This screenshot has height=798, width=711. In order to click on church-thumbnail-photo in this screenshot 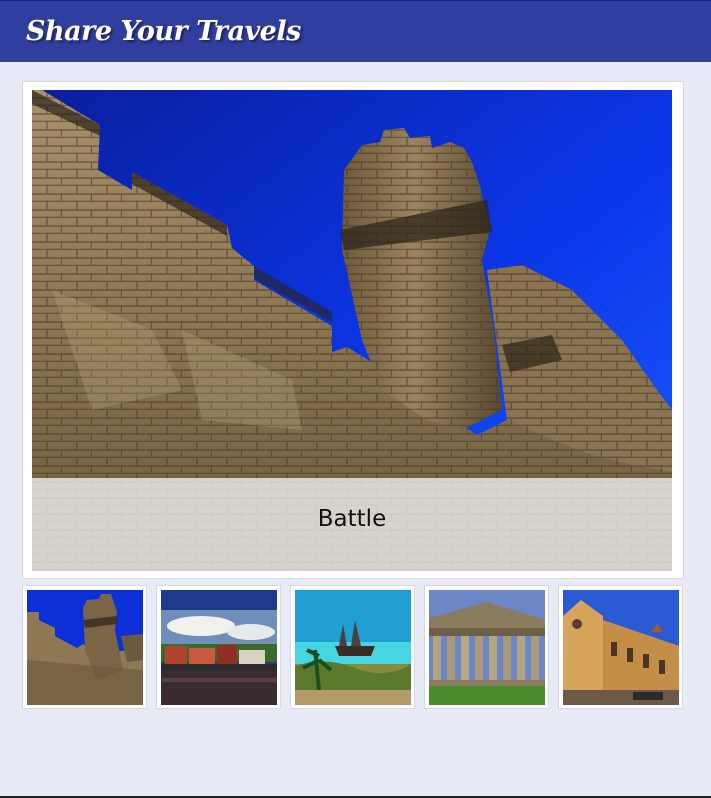, I will do `click(621, 647)`.